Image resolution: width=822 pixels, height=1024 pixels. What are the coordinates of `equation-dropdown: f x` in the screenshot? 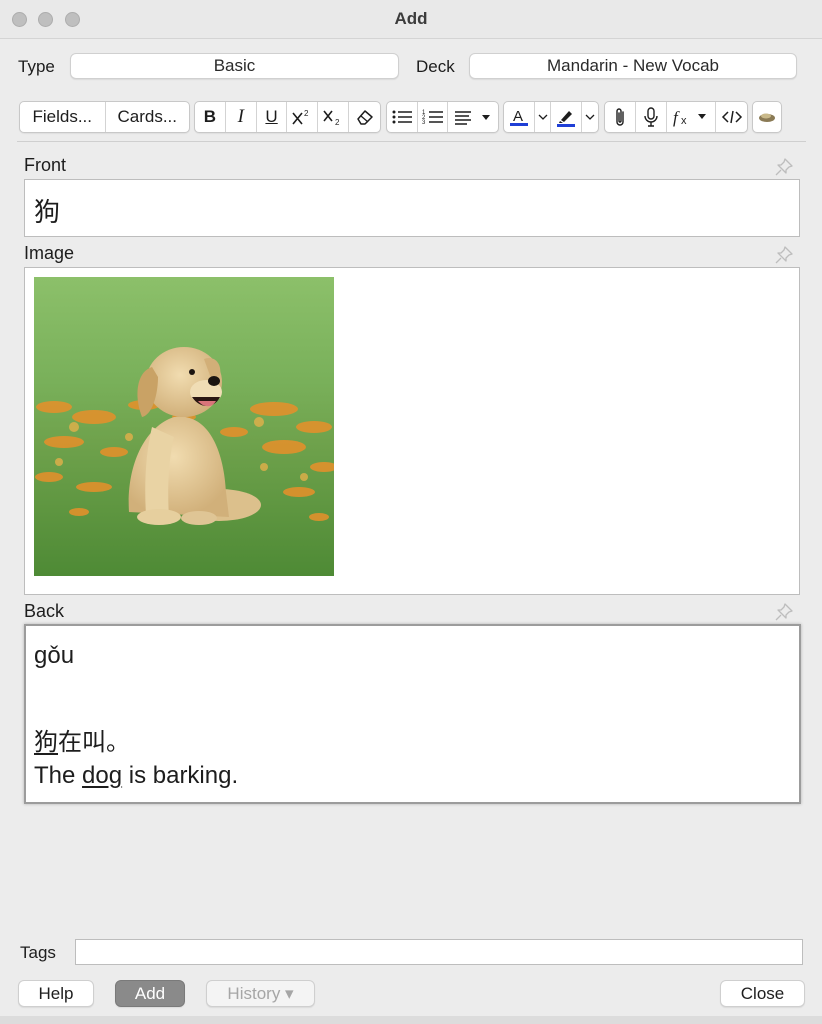 It's located at (692, 117).